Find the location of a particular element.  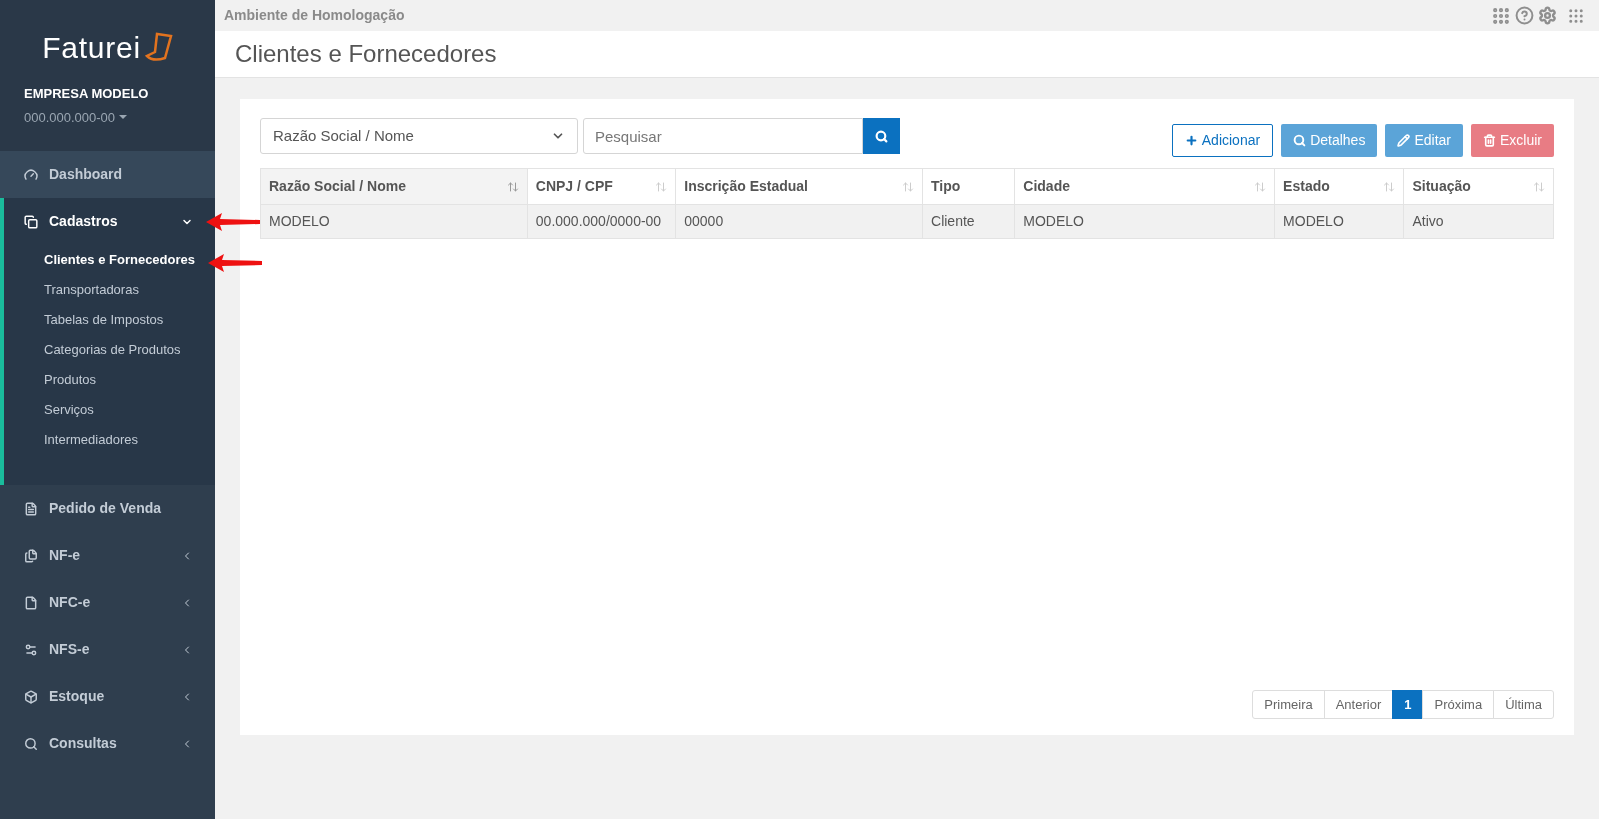

table-cell: Ativo is located at coordinates (1479, 221).